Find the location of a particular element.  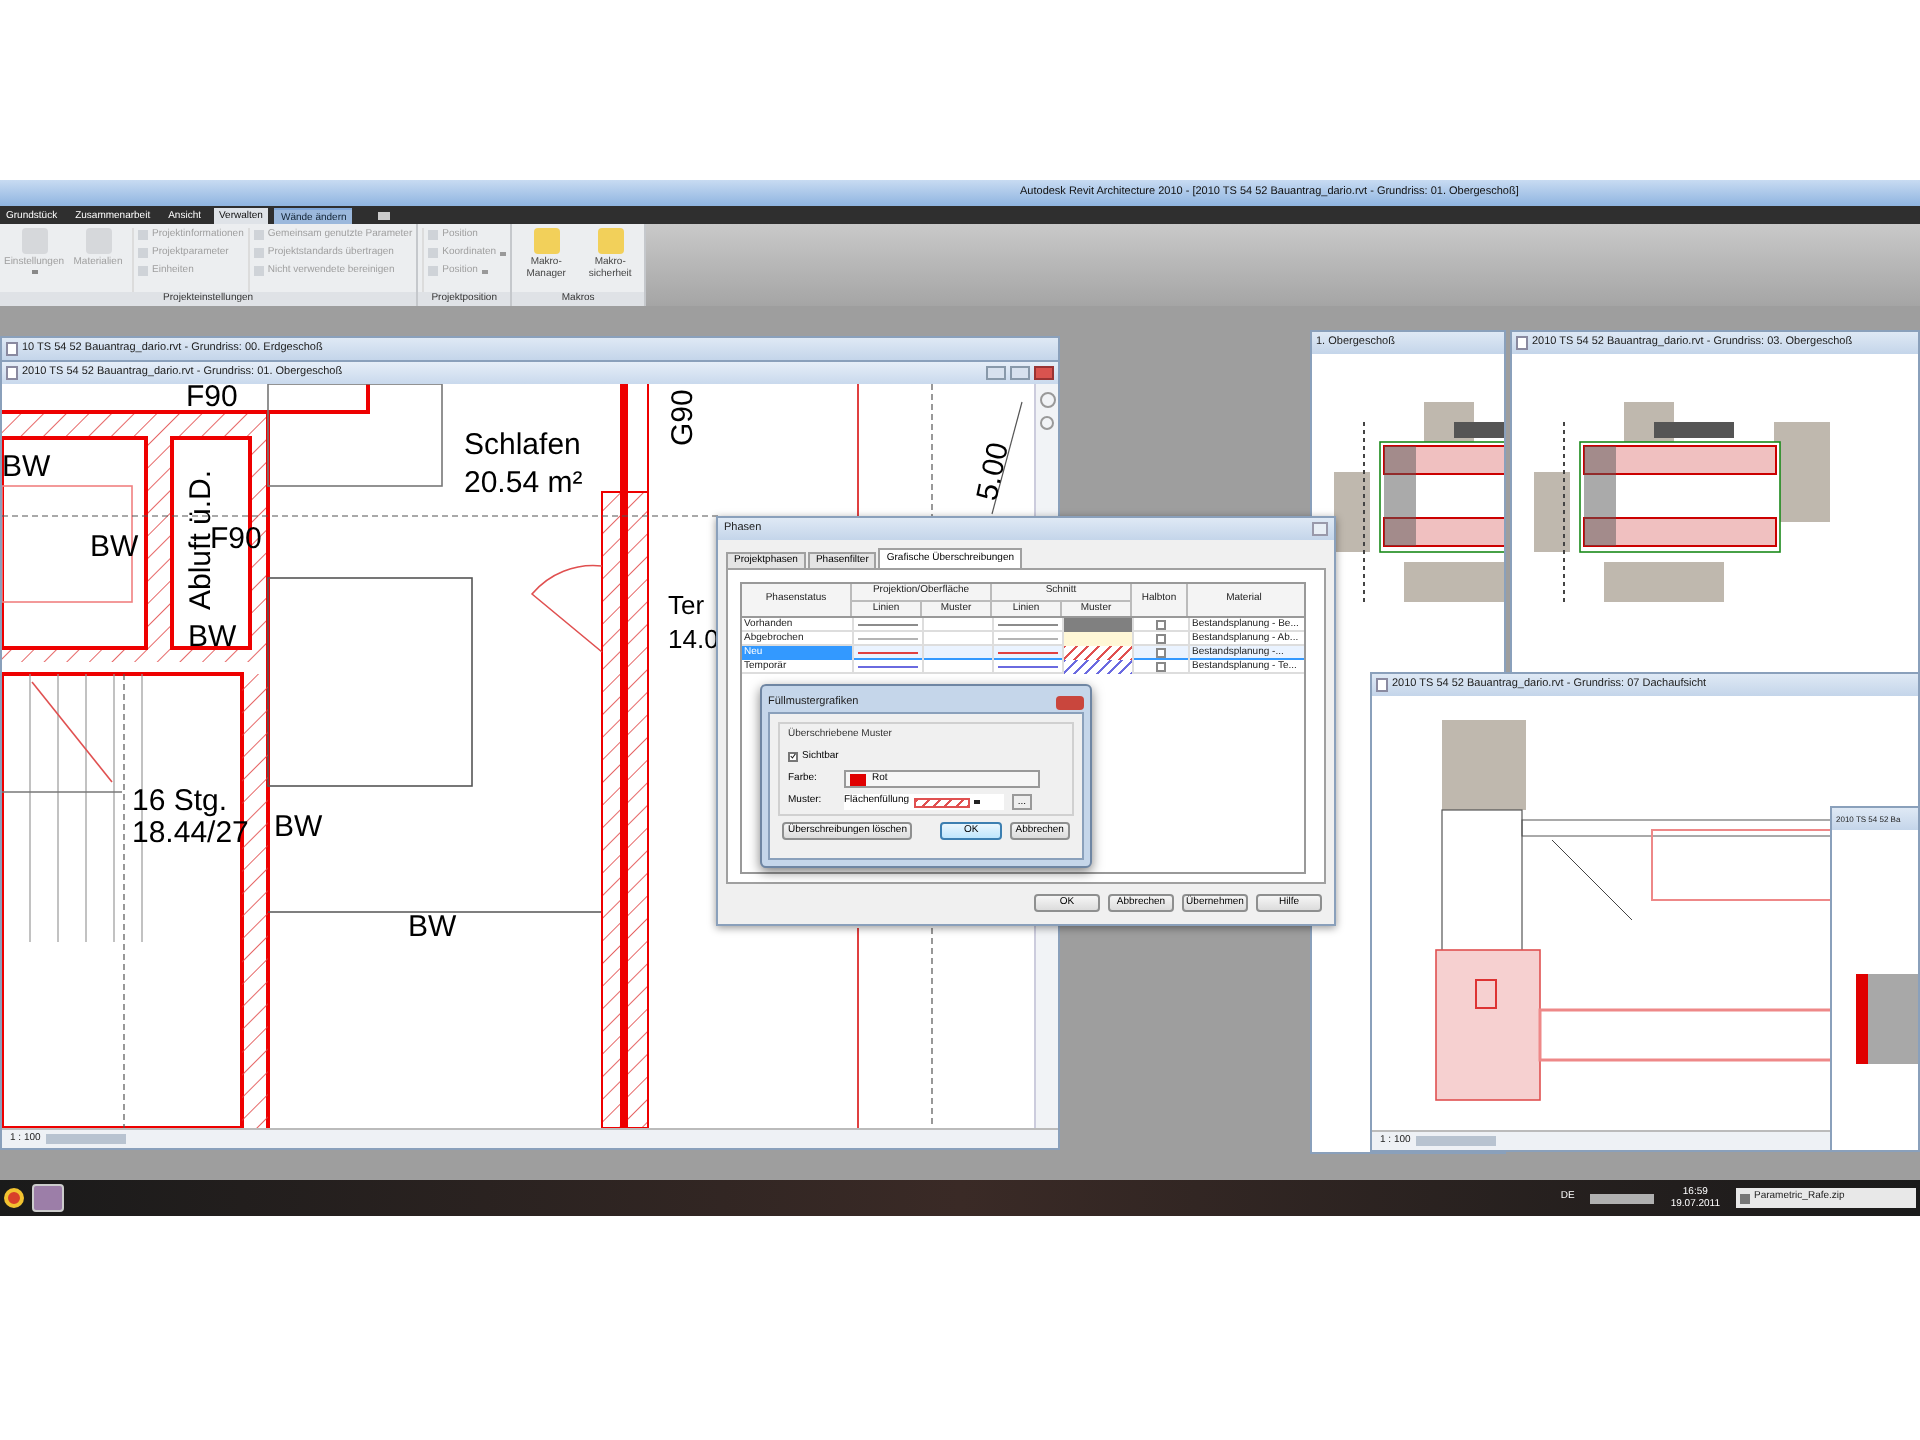

revit-app-icon is located at coordinates (48, 1198).